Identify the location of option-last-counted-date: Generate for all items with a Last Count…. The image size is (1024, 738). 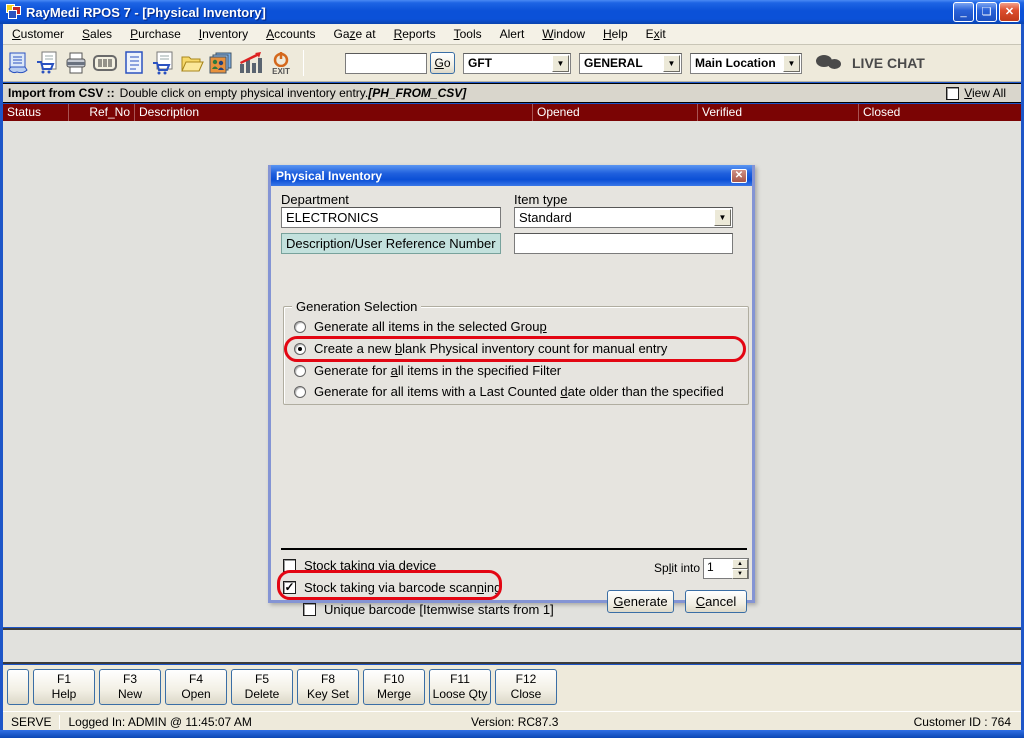
(509, 391).